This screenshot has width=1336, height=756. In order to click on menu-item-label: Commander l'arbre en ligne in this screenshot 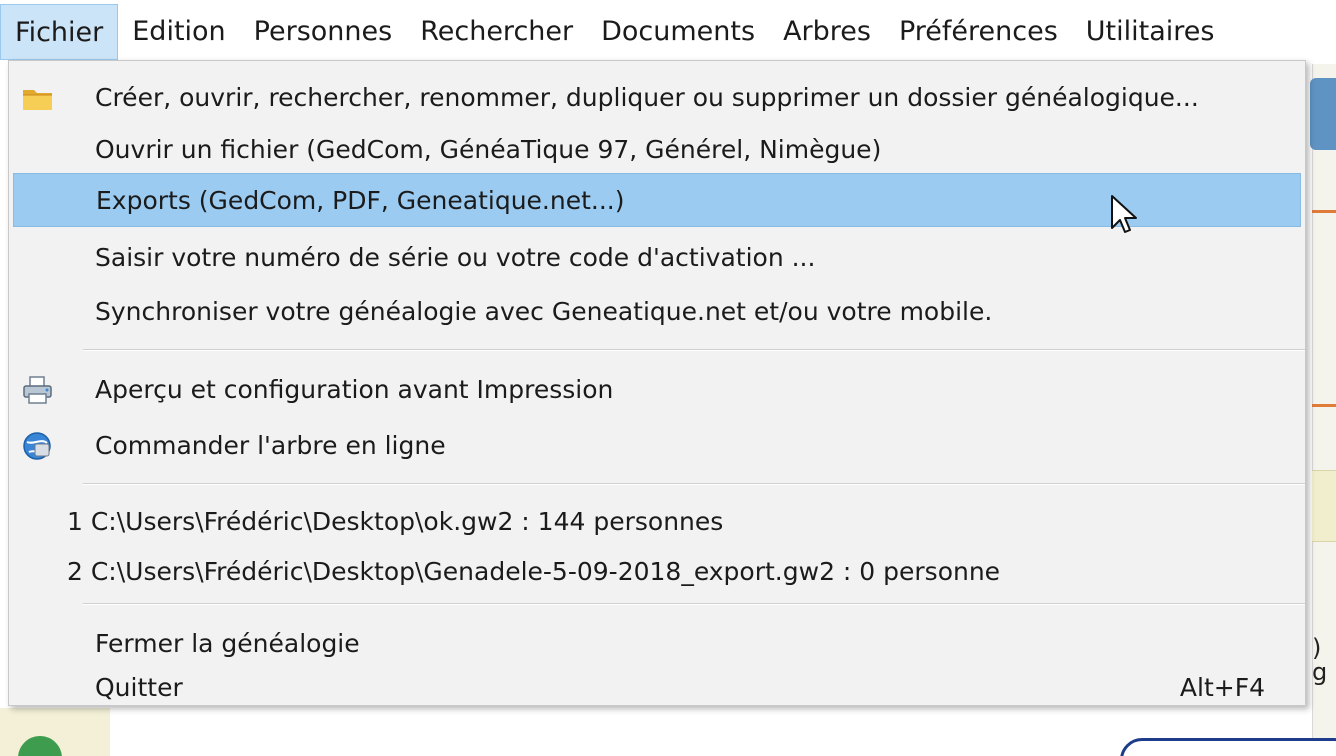, I will do `click(270, 445)`.